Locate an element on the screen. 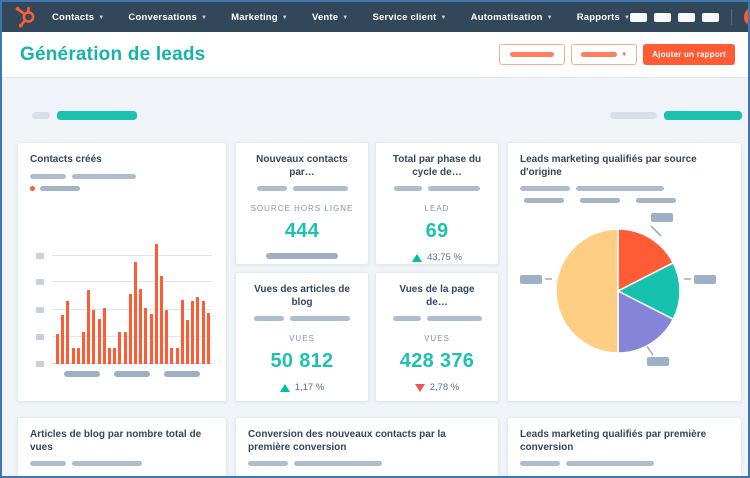  metric-delta: 43,75 % is located at coordinates (437, 257).